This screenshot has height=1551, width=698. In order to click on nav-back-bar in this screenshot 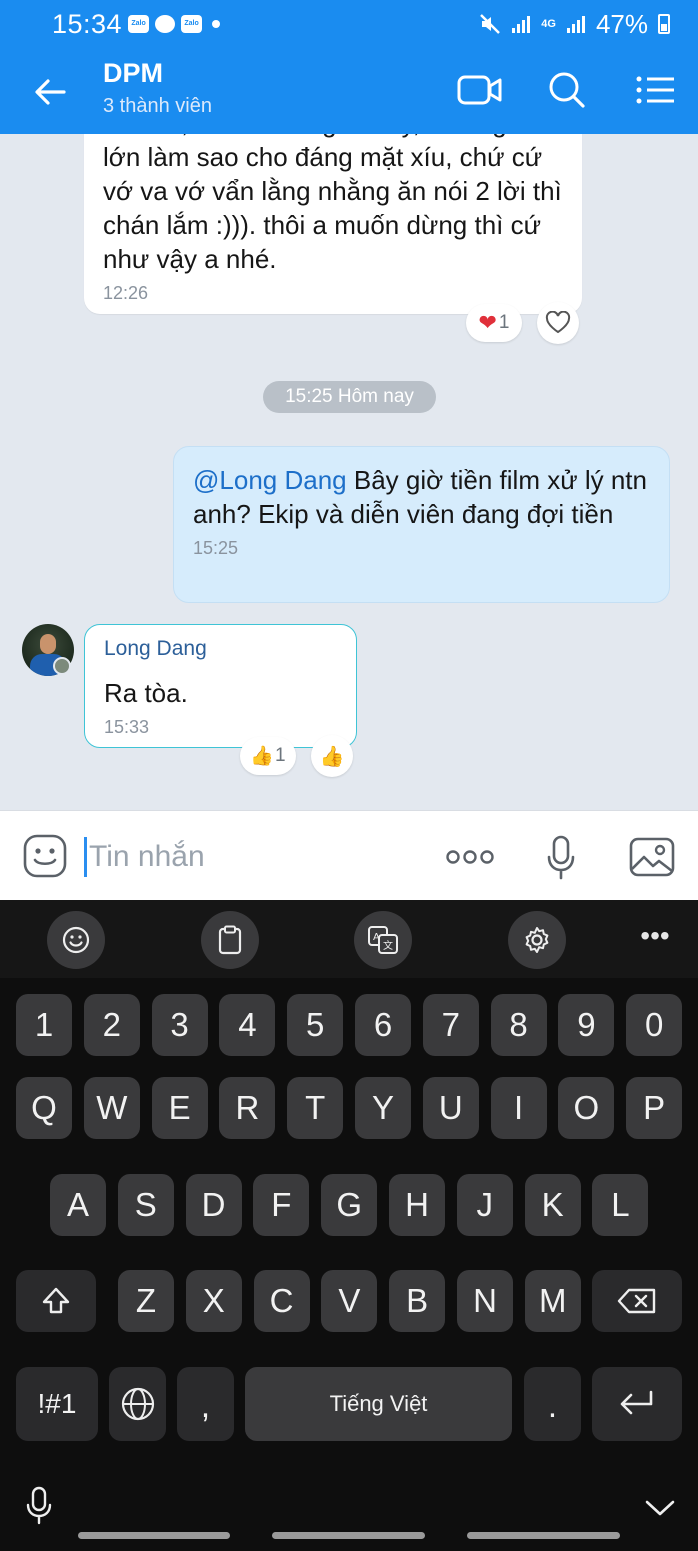, I will do `click(543, 1535)`.